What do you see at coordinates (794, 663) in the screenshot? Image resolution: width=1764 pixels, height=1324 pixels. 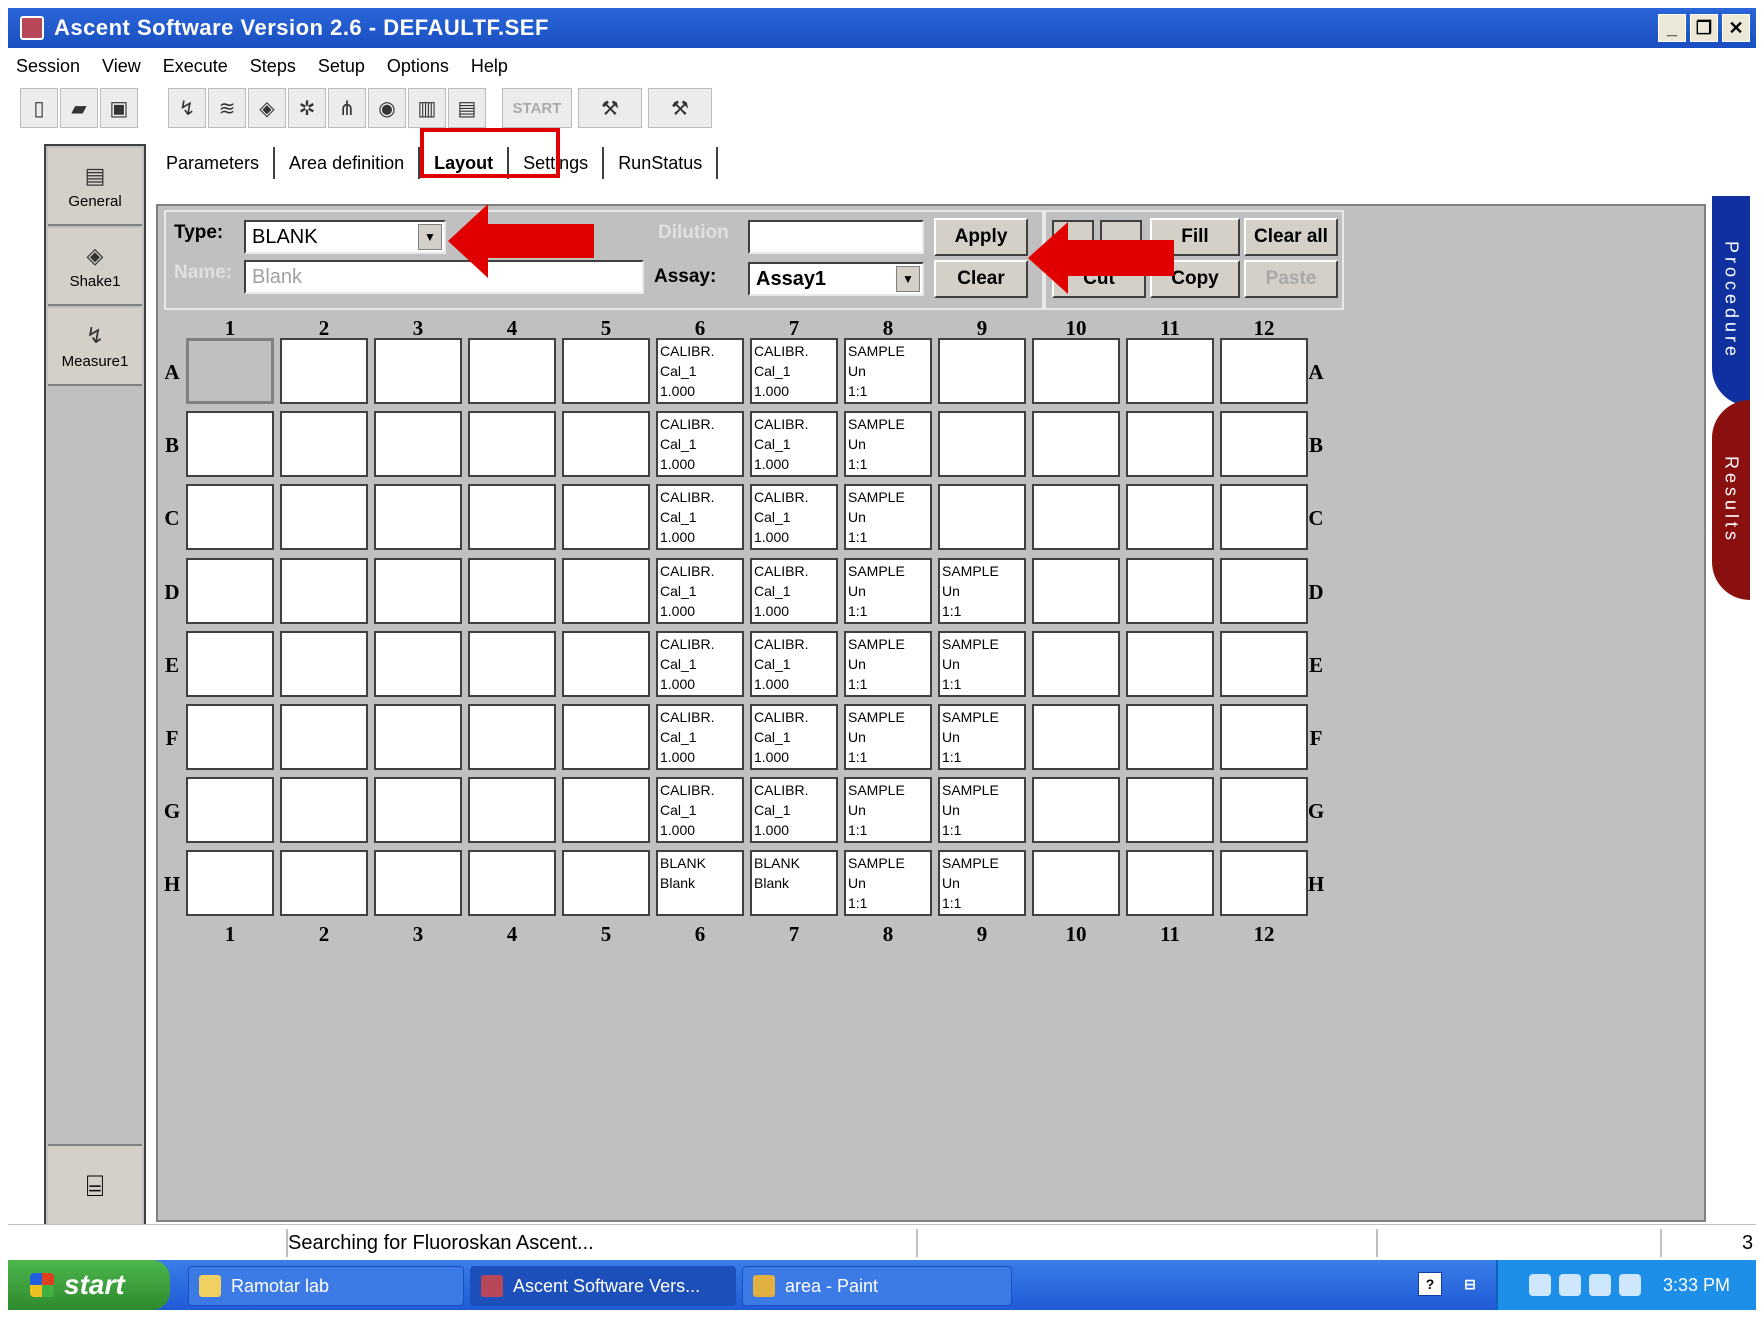 I see `well-E7: CALIBR. Cal_1 1.000` at bounding box center [794, 663].